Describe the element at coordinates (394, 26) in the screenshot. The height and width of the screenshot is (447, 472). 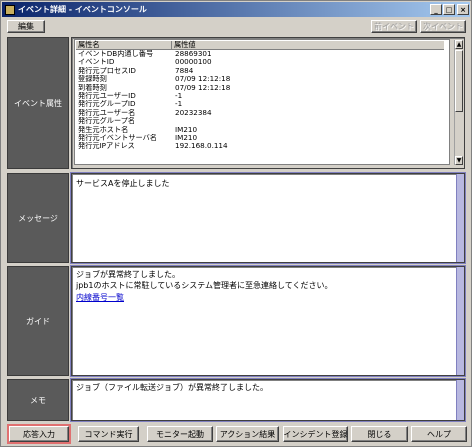
I see `prev-event-button: 前イベント` at that location.